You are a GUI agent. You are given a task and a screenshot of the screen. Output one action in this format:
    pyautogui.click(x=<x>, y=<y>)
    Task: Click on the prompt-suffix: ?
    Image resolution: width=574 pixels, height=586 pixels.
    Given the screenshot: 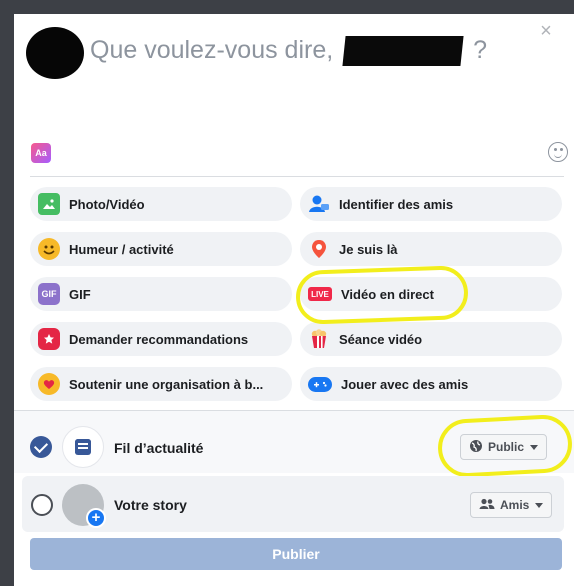 What is the action you would take?
    pyautogui.click(x=480, y=50)
    